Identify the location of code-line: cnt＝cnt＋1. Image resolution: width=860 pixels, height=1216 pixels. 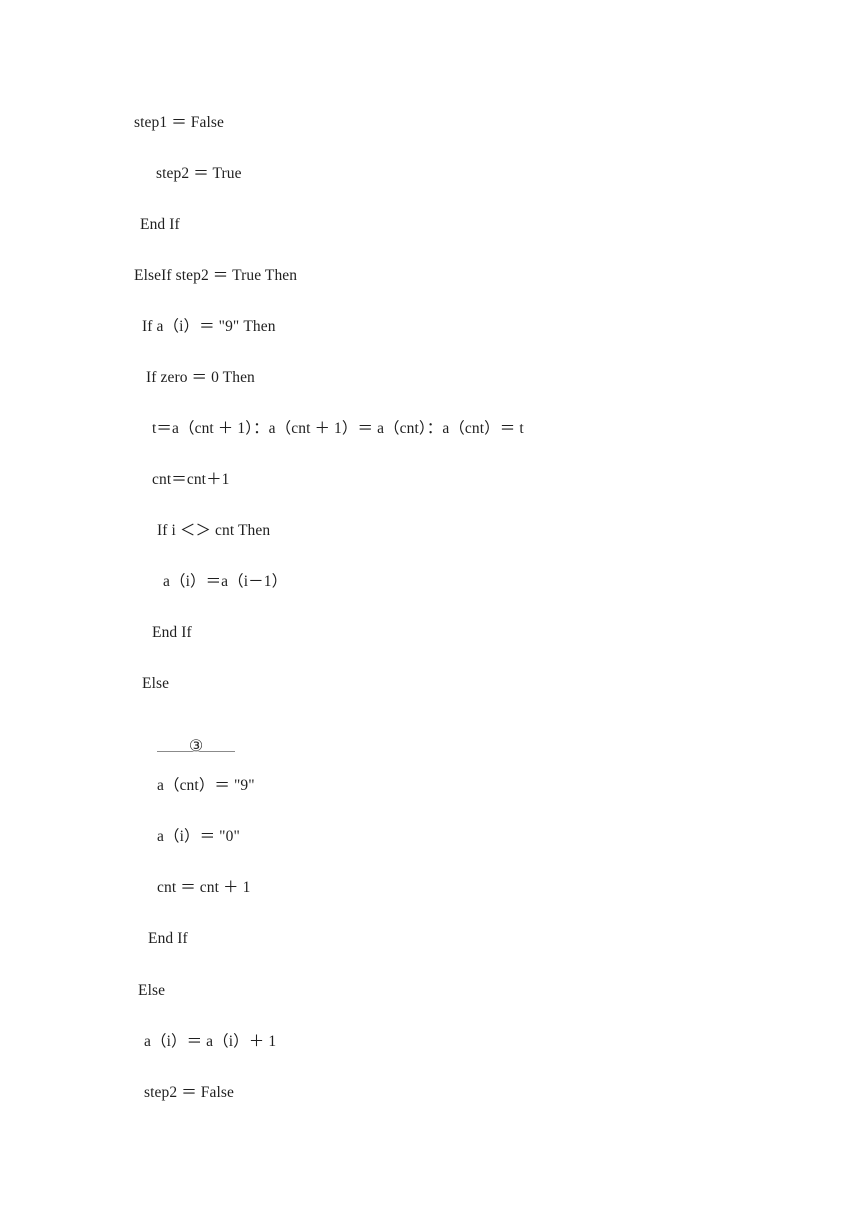
(191, 479).